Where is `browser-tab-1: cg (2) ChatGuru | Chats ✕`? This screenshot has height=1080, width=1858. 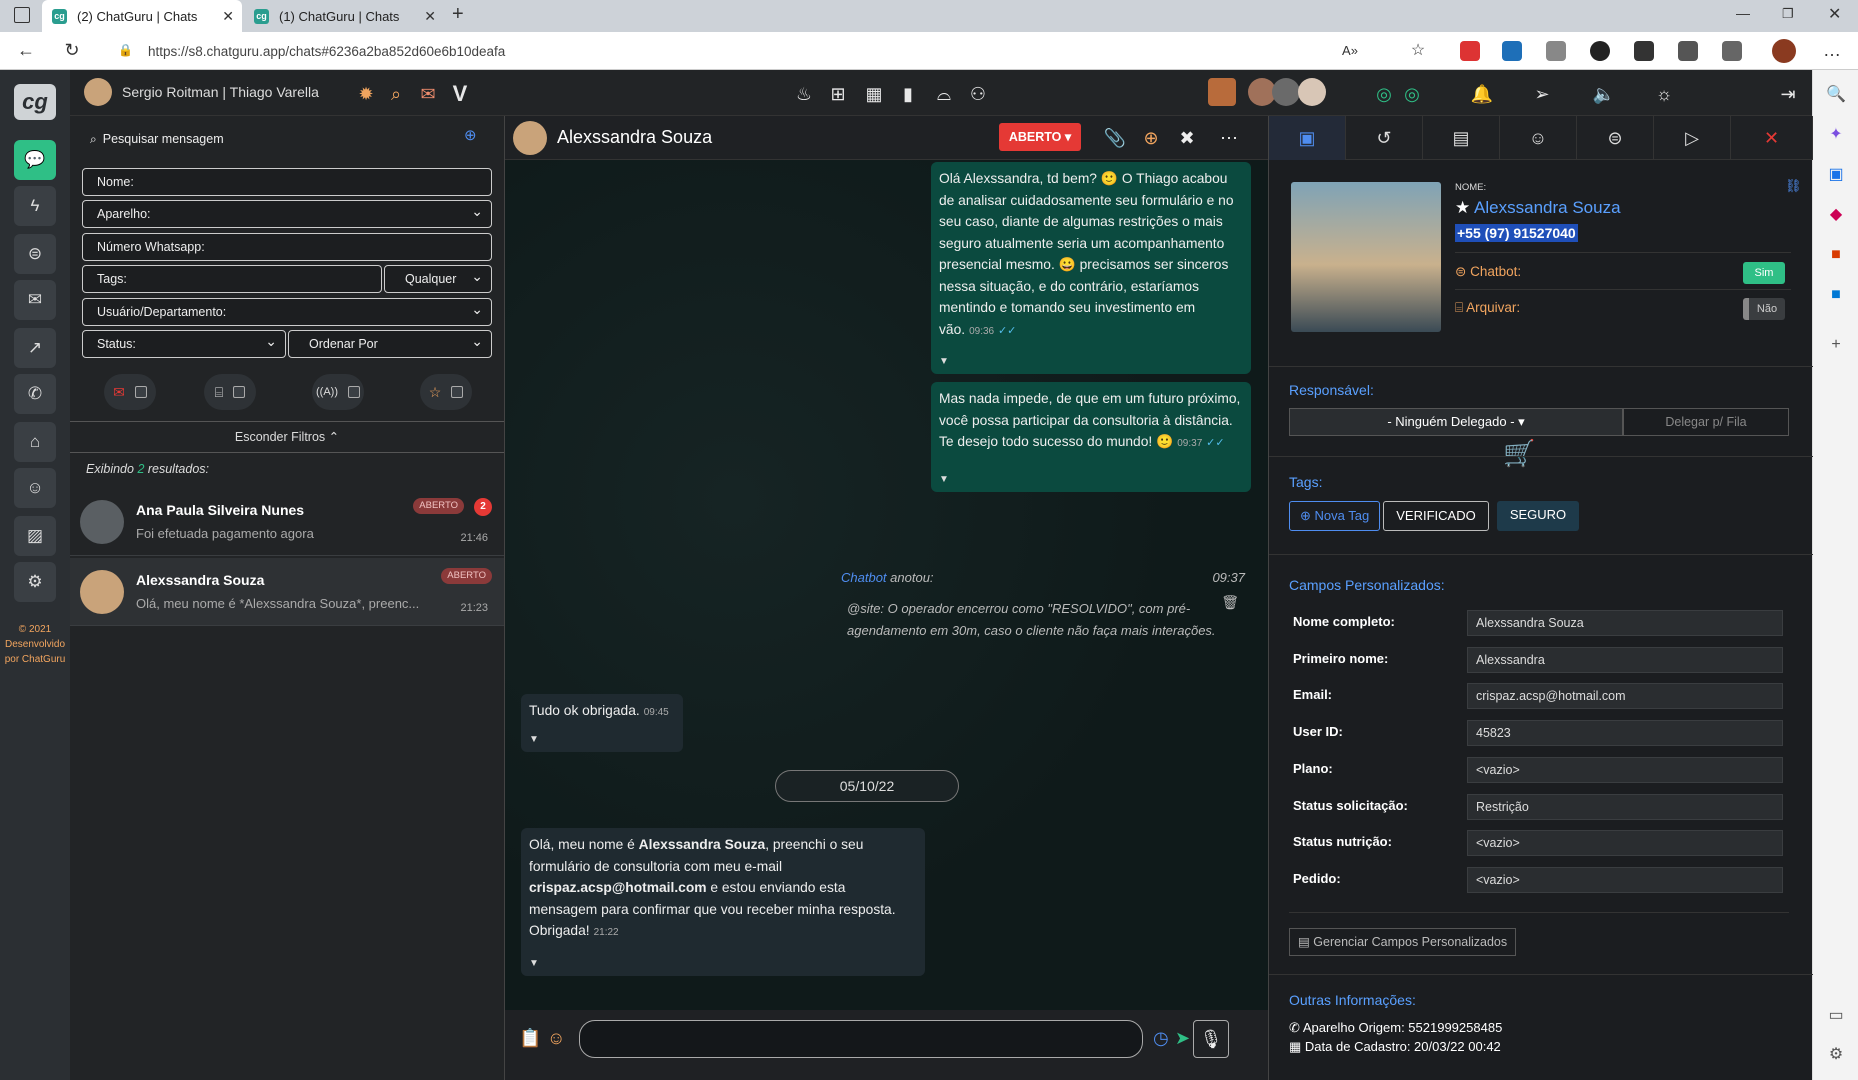 browser-tab-1: cg (2) ChatGuru | Chats ✕ is located at coordinates (142, 16).